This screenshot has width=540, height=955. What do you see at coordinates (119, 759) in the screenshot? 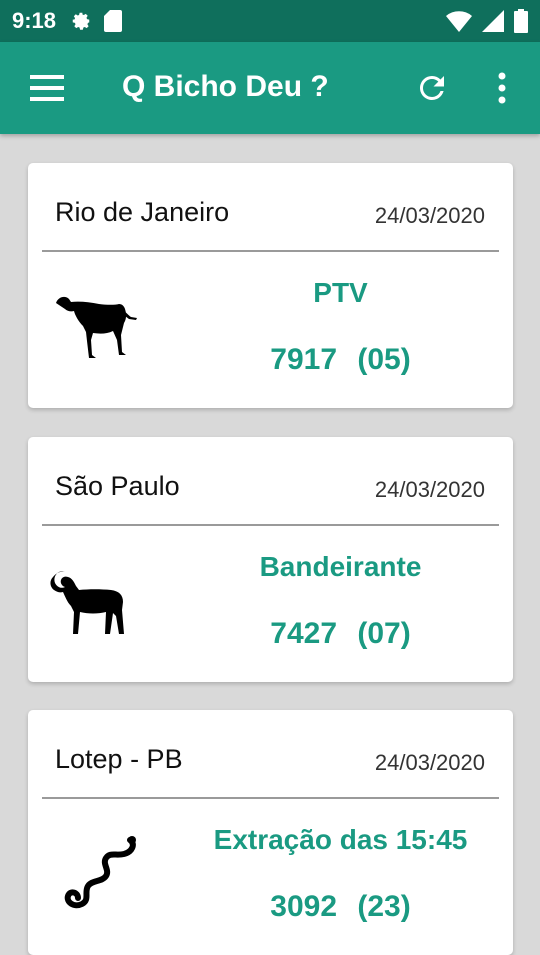
I see `card-place: Lotep - PB` at bounding box center [119, 759].